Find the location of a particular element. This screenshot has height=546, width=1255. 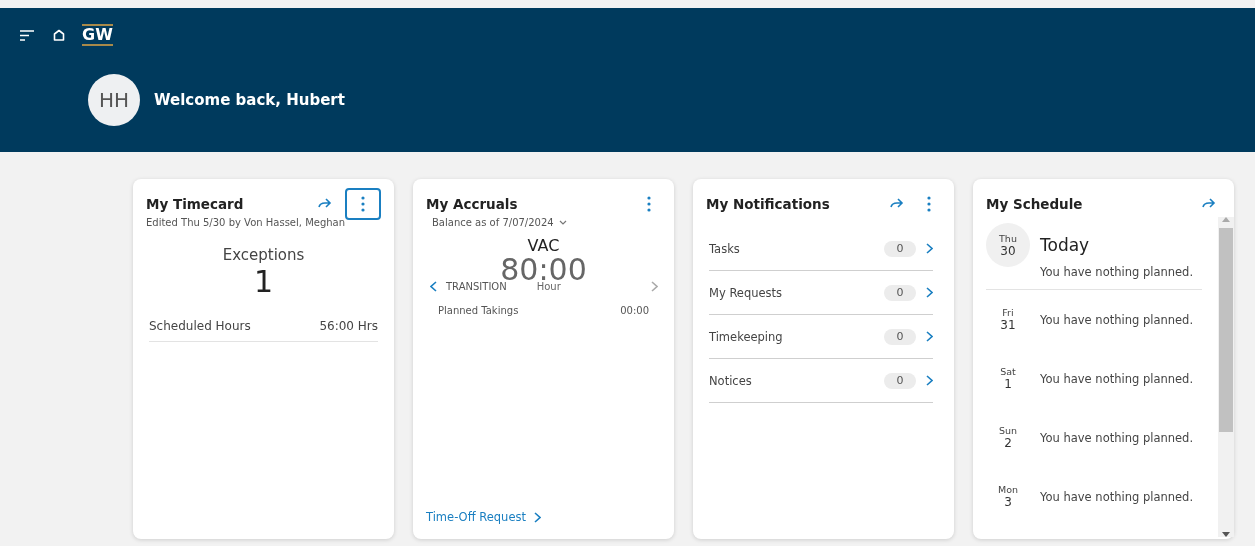

notification-label: My Requests is located at coordinates (746, 292).